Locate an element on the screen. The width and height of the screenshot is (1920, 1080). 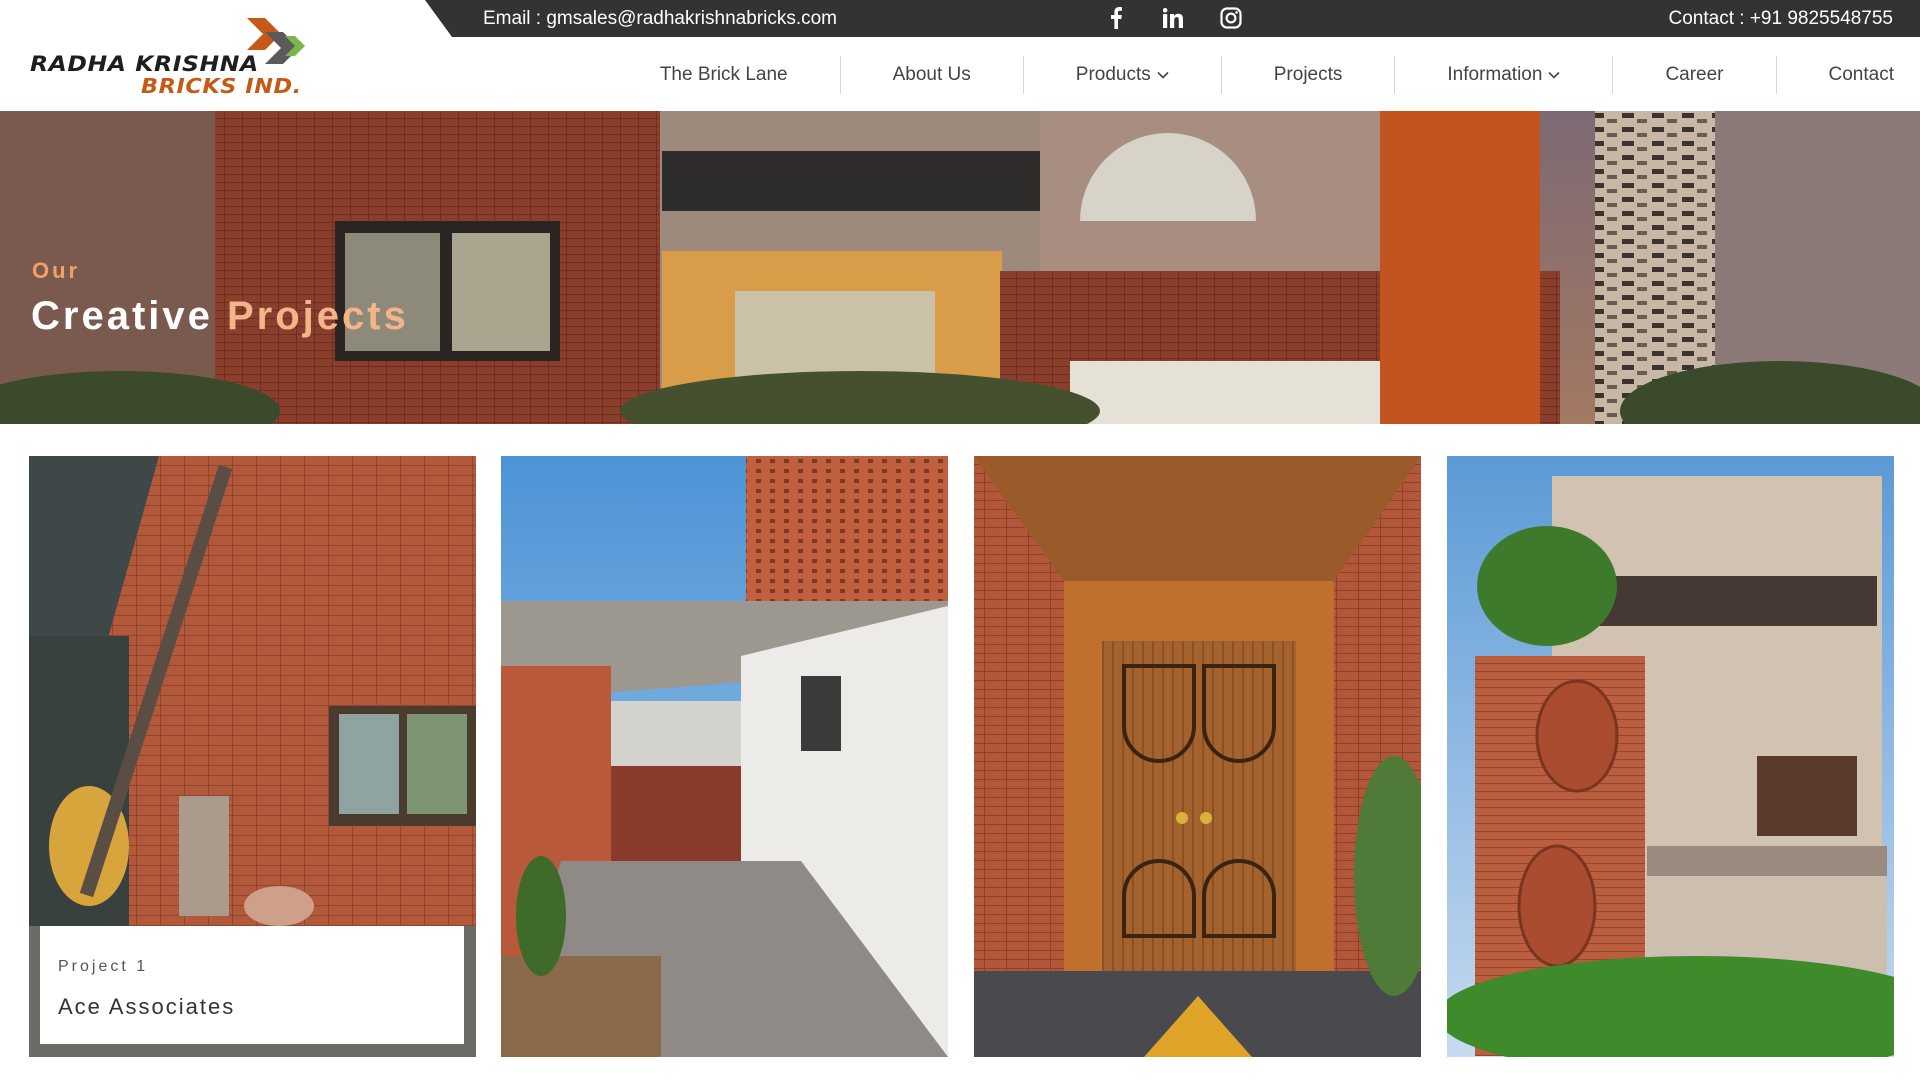
facebook-icon is located at coordinates (1116, 18).